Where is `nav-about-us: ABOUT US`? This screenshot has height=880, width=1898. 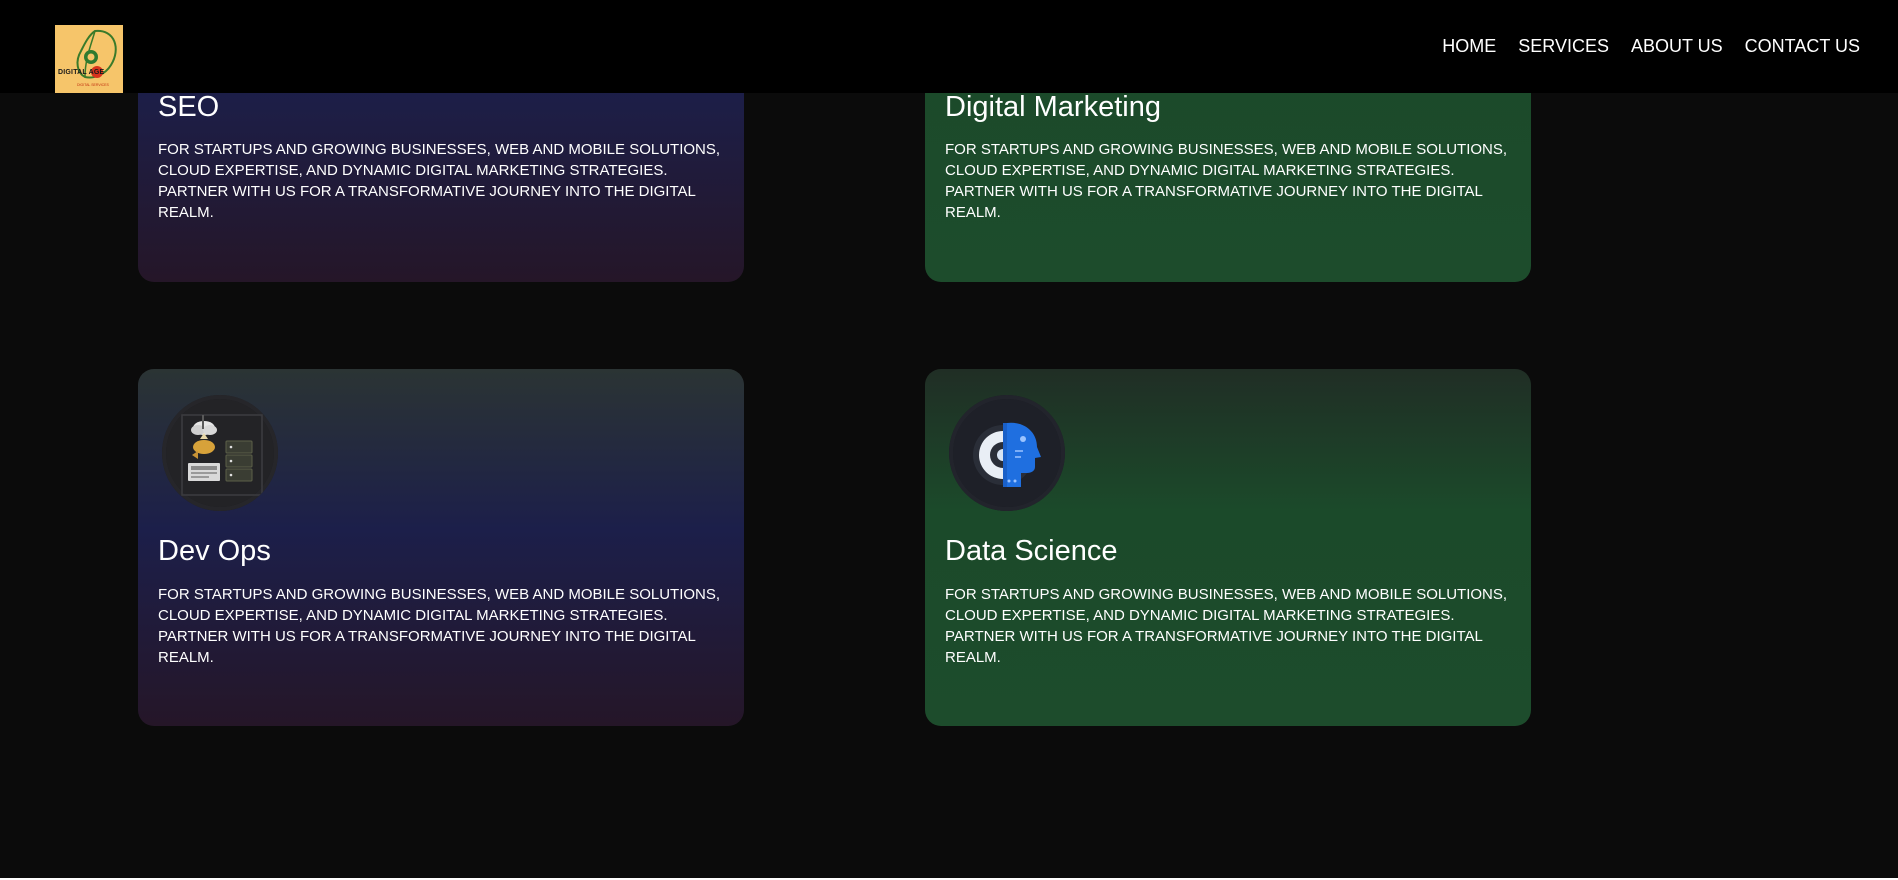
nav-about-us: ABOUT US is located at coordinates (1677, 46).